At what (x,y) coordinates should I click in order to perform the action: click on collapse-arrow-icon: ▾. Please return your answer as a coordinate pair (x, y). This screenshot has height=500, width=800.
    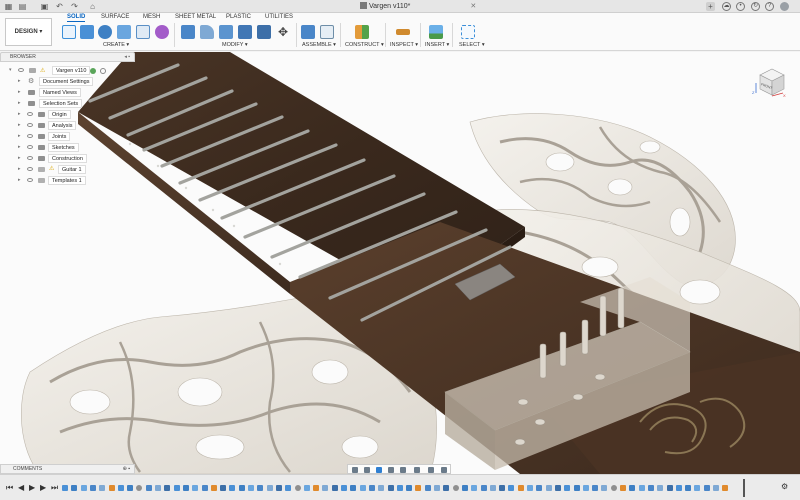
    Looking at the image, I should click on (10, 70).